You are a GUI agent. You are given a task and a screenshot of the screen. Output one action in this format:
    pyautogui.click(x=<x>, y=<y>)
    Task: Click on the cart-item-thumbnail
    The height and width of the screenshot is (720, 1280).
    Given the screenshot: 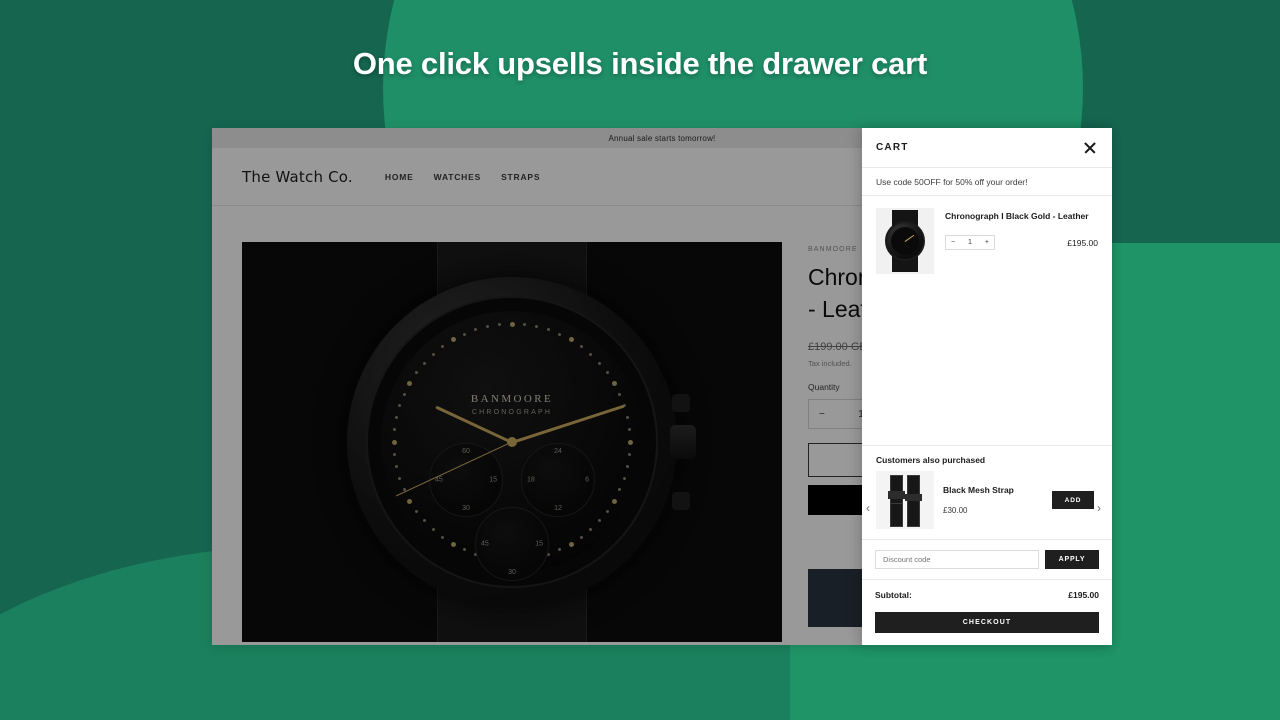 What is the action you would take?
    pyautogui.click(x=905, y=241)
    